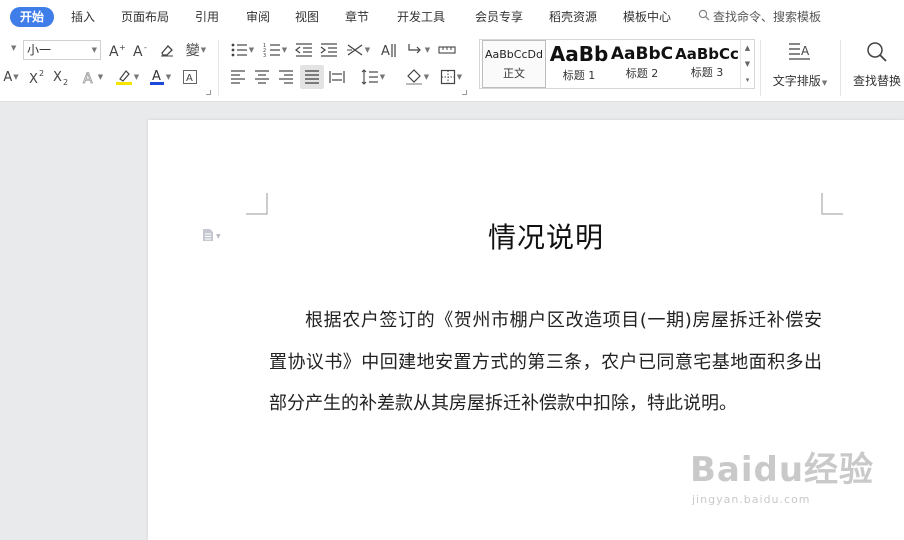 The image size is (904, 540). I want to click on increase-indent-button, so click(329, 50).